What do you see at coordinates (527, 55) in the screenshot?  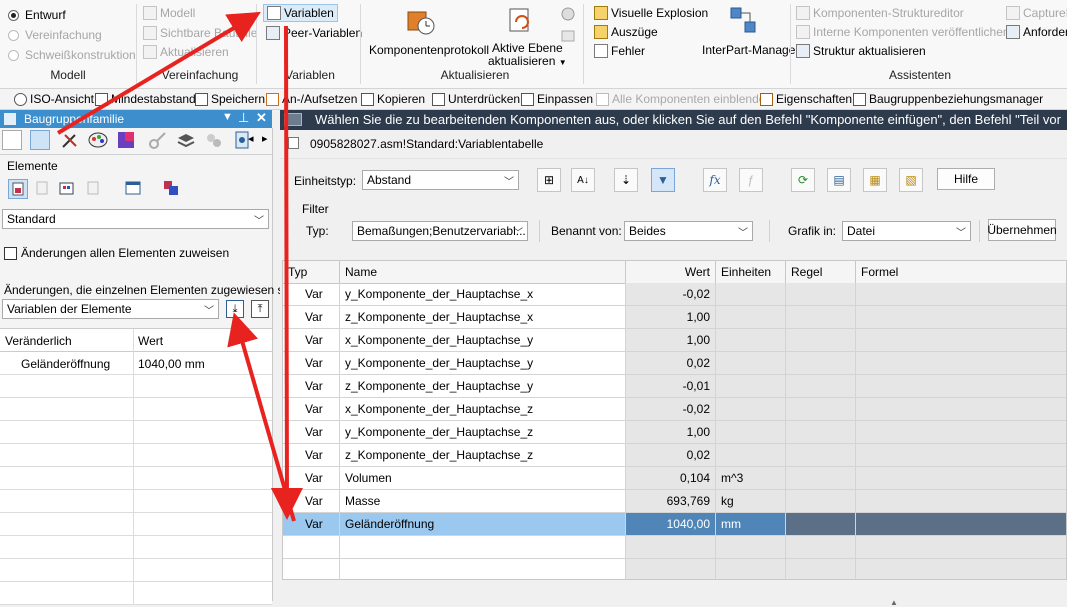 I see `aktive-ebene-aktualisieren-button: Aktive Ebene aktualisieren ▼` at bounding box center [527, 55].